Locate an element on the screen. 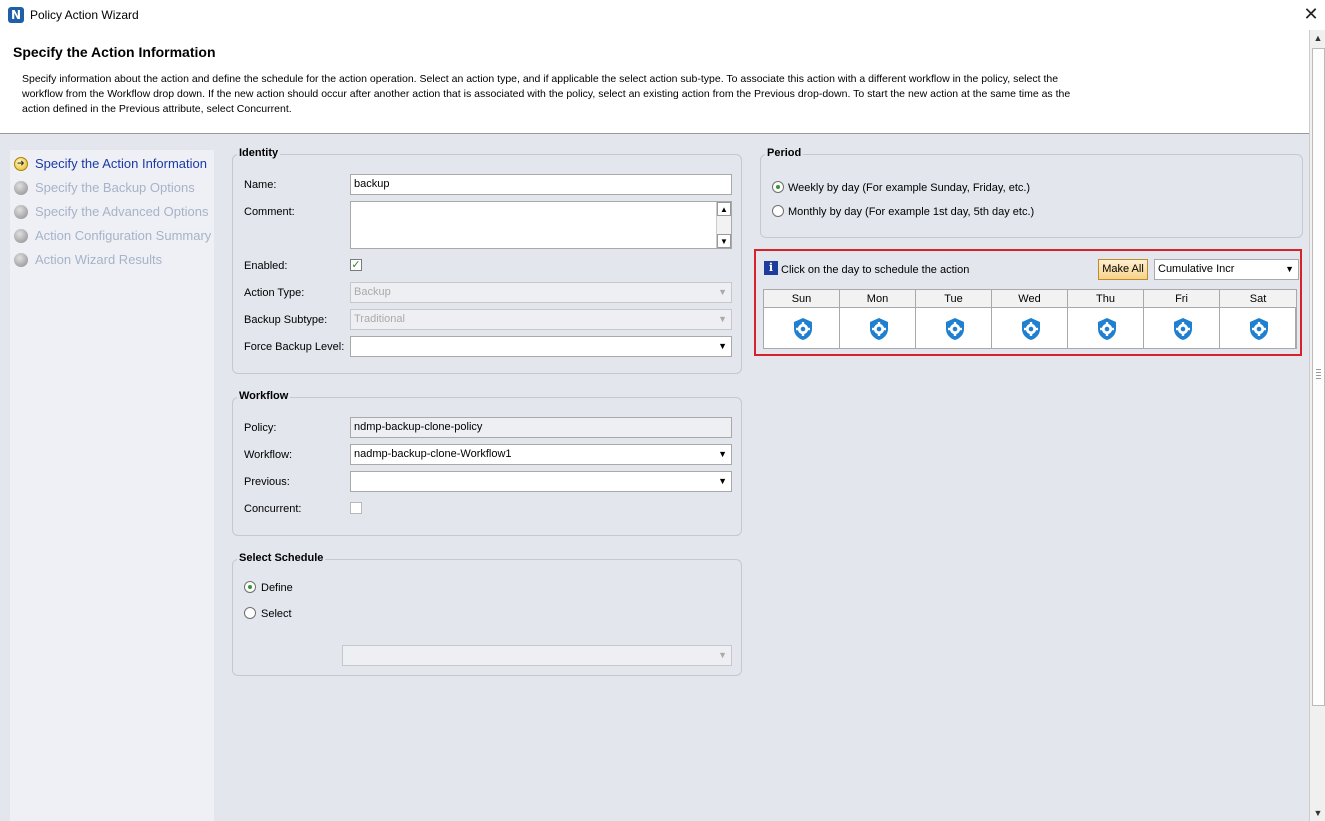 This screenshot has width=1325, height=821. current-step-icon is located at coordinates (21, 164).